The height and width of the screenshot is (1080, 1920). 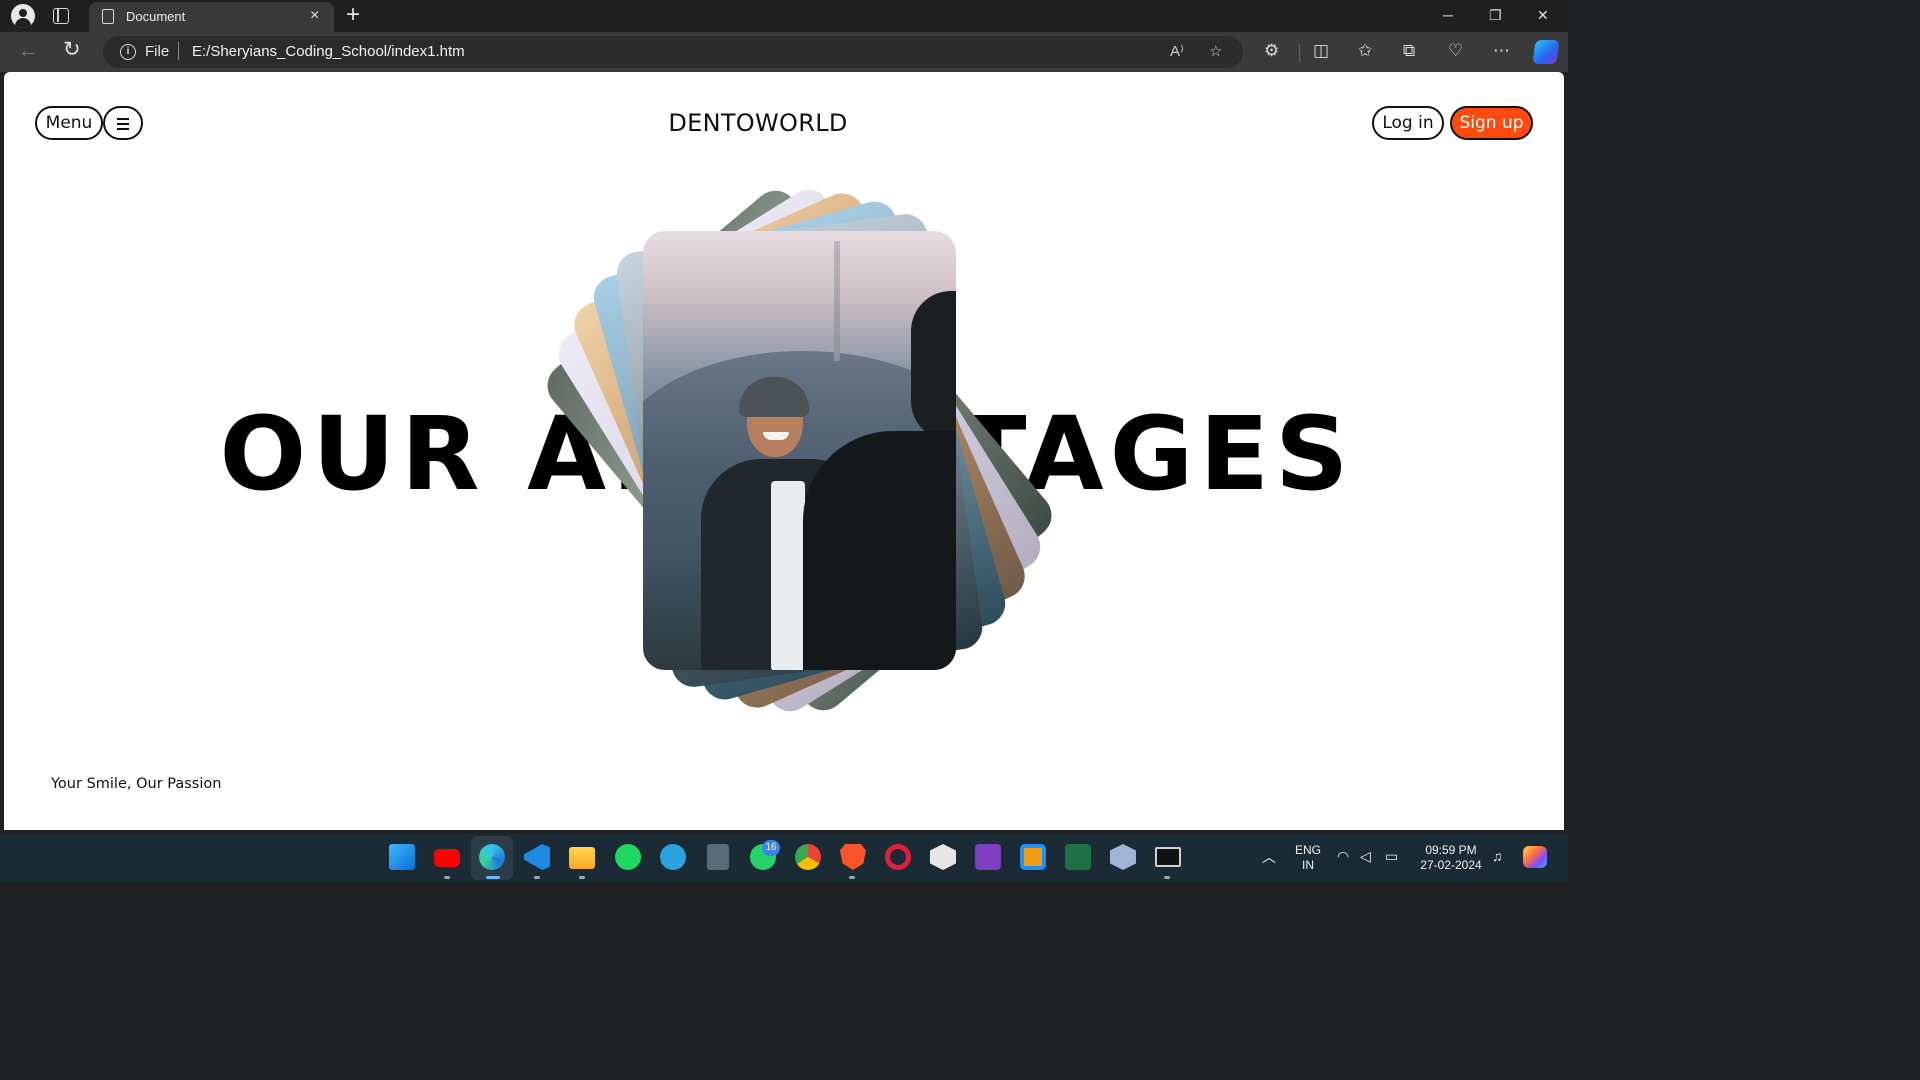 I want to click on onenote-icon, so click(x=988, y=857).